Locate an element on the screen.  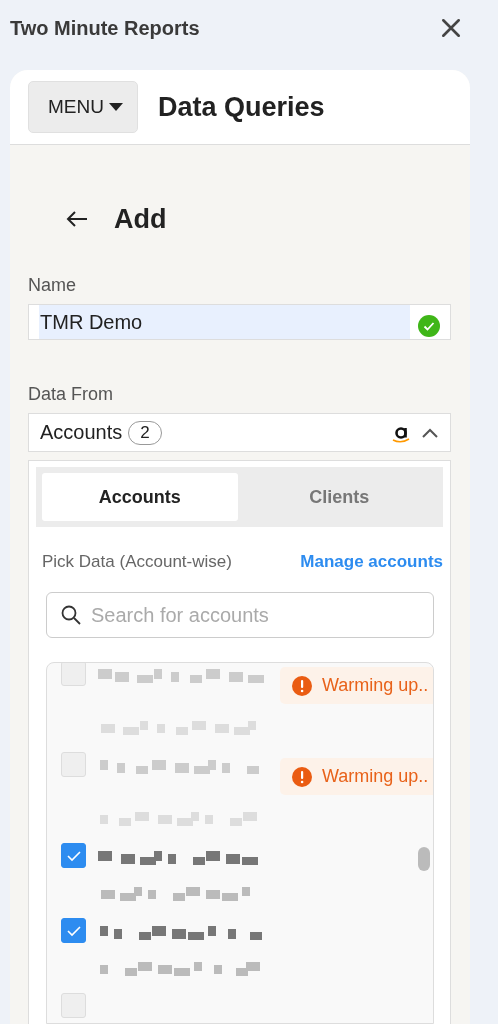
search-field: Search for accounts is located at coordinates (240, 615).